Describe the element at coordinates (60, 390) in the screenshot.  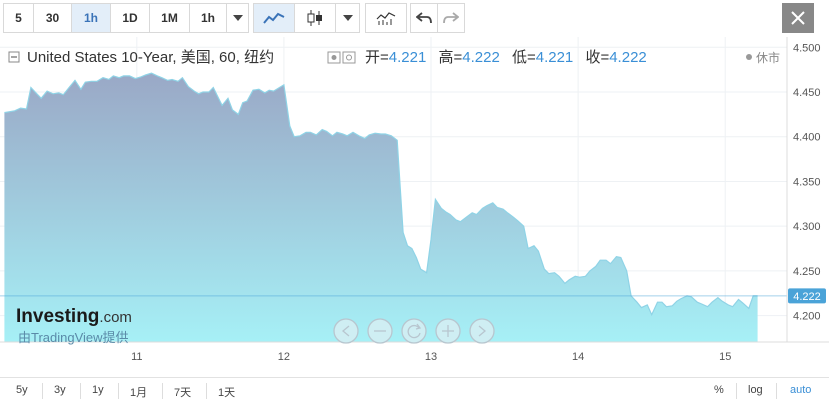
I see `range-3y-button: 3y` at that location.